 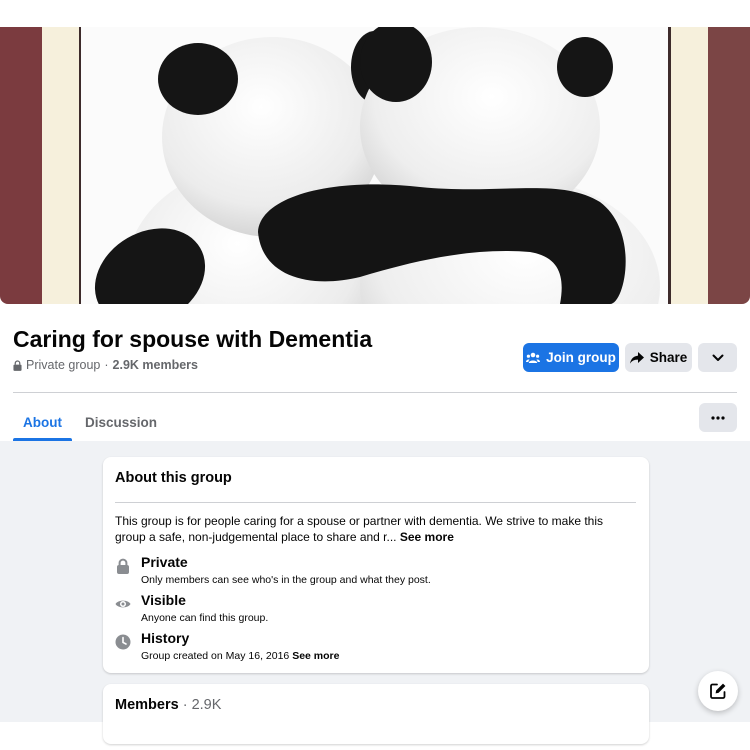 I want to click on eye-icon, so click(x=123, y=604).